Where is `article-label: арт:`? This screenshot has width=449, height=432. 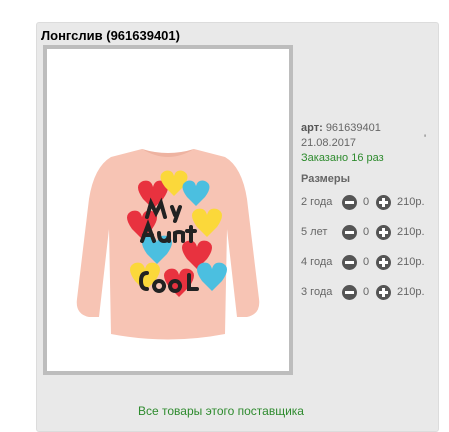
article-label: арт: is located at coordinates (312, 128).